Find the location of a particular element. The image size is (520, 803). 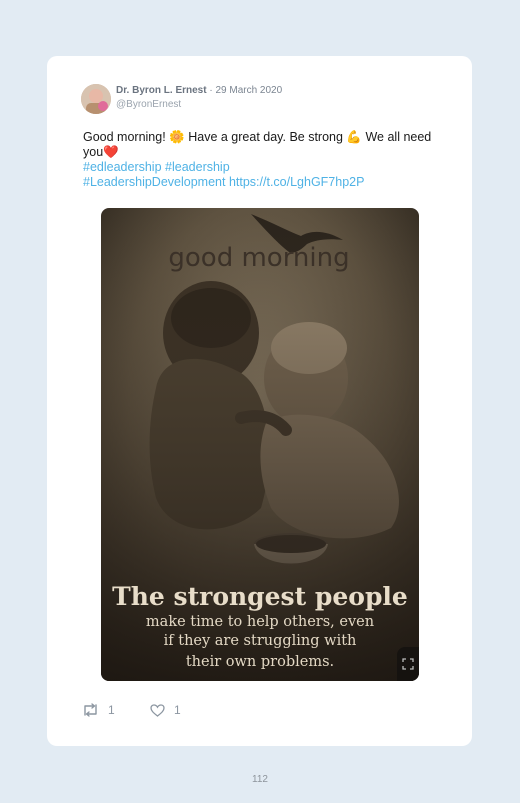

expand-icon is located at coordinates (408, 664).